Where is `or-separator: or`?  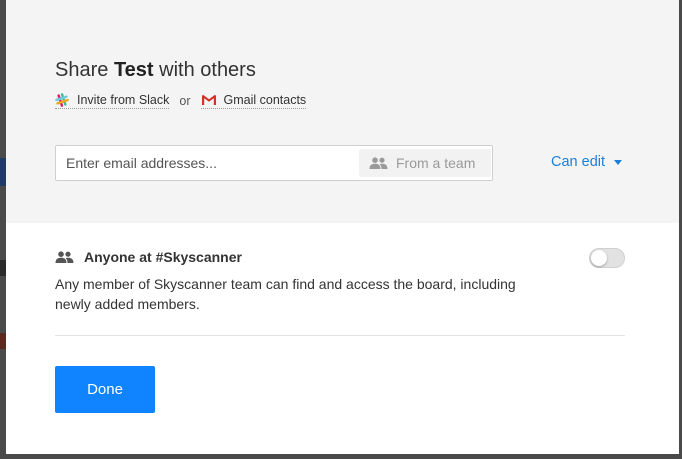
or-separator: or is located at coordinates (185, 101).